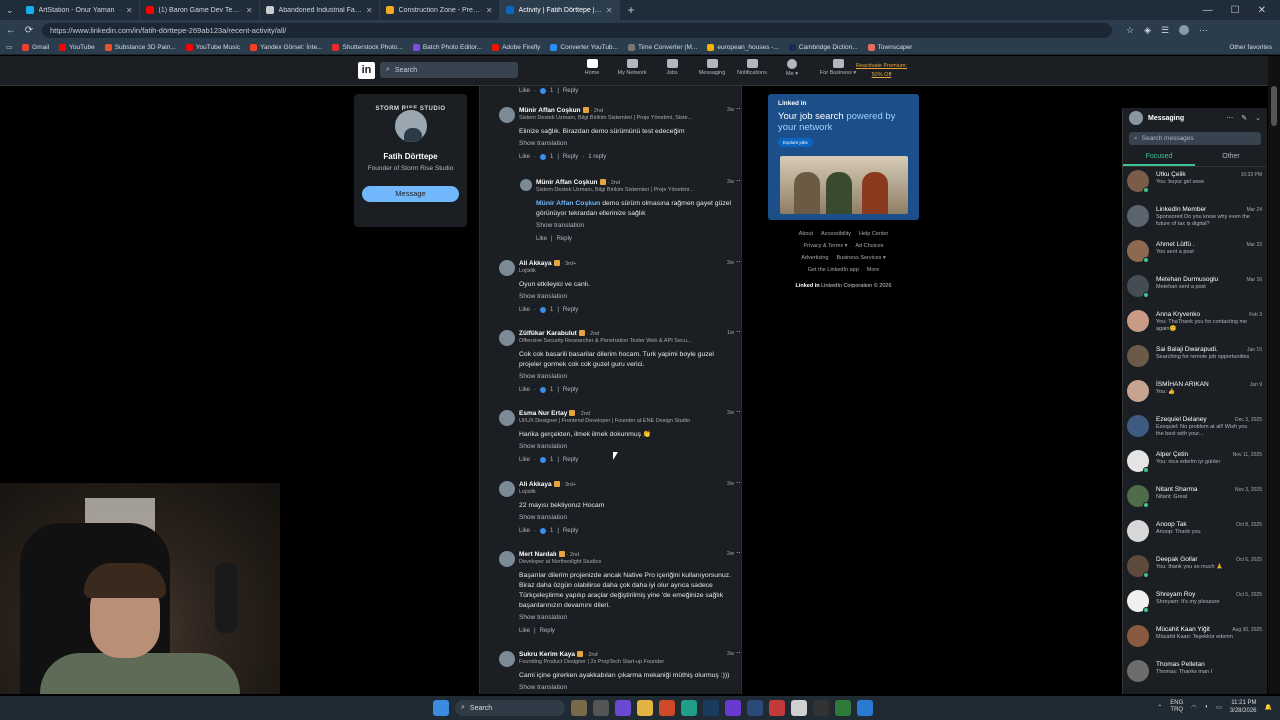 This screenshot has width=1280, height=720. I want to click on linkedin-logo: in, so click(366, 70).